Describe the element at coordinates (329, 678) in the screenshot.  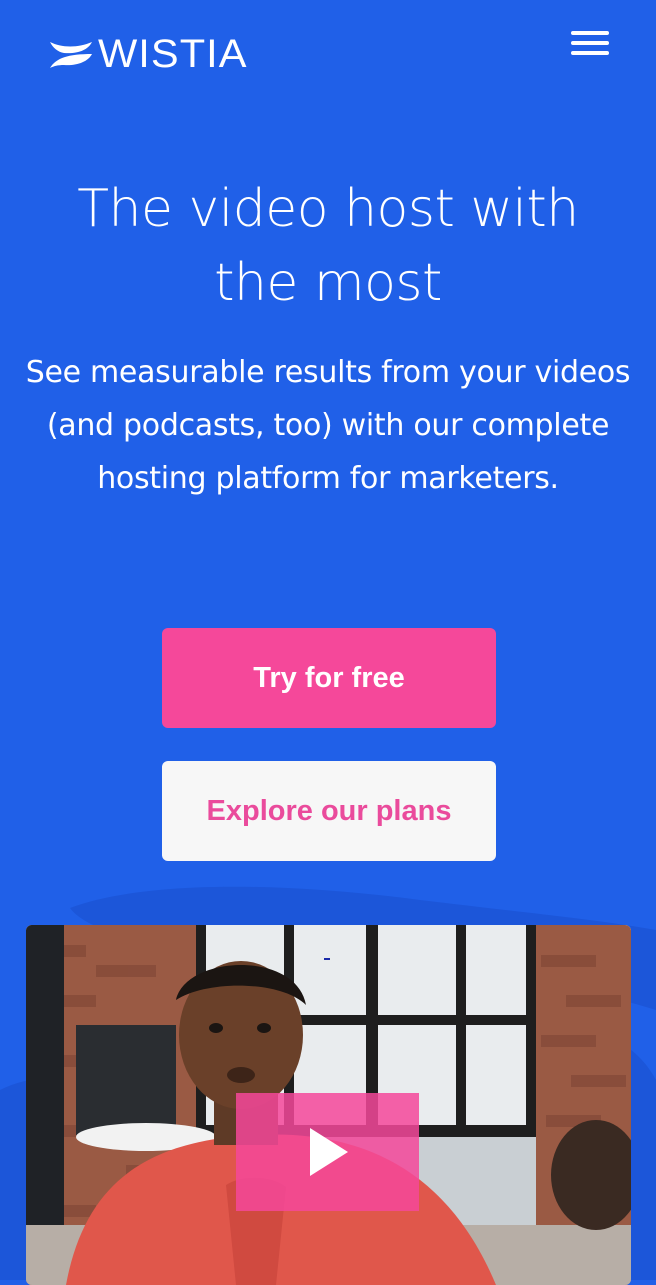
I see `try-for-free-button: Try for free` at that location.